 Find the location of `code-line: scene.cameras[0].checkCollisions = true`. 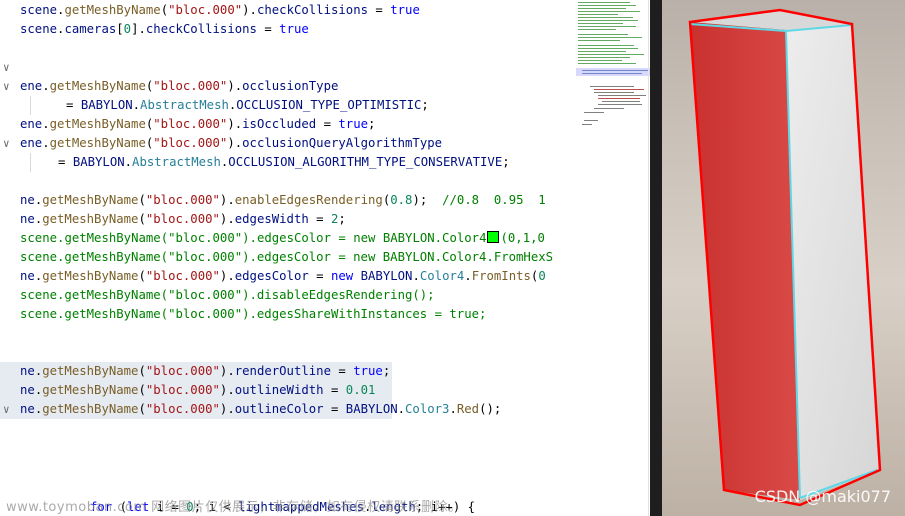

code-line: scene.cameras[0].checkCollisions = true is located at coordinates (284, 29).